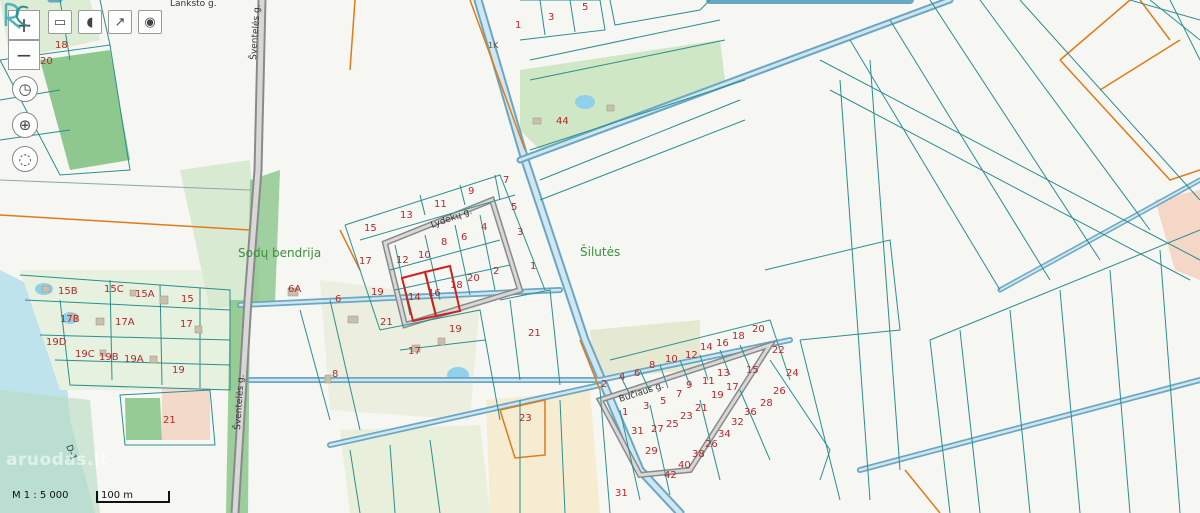 This screenshot has height=513, width=1200. I want to click on parcel-label-1: 1, so click(518, 25).